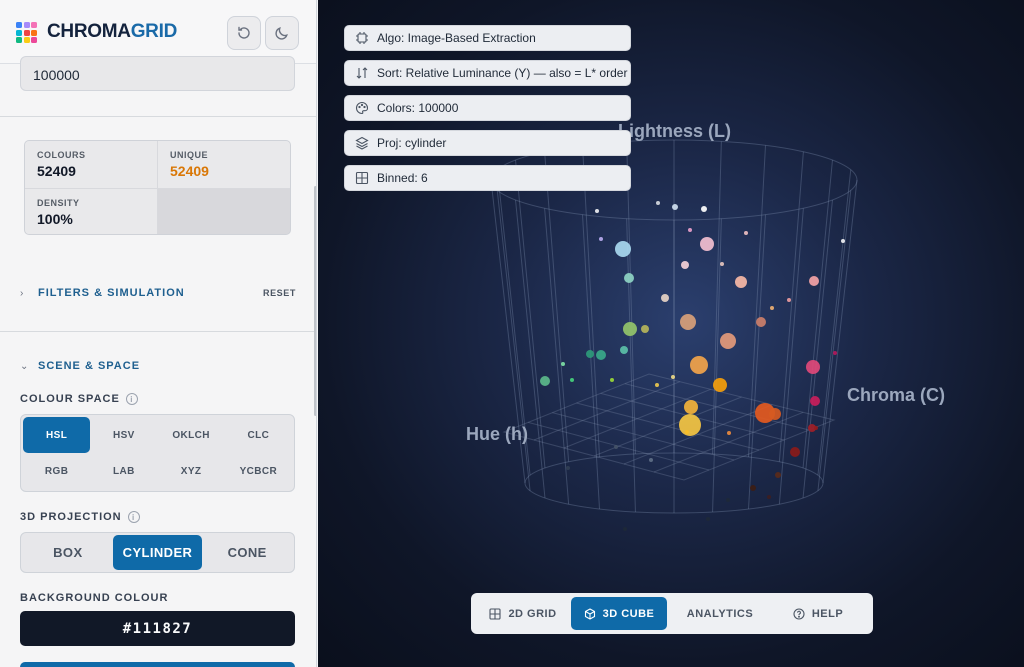 The height and width of the screenshot is (667, 1024). What do you see at coordinates (112, 32) in the screenshot?
I see `brand-title: CHROMAGRID` at bounding box center [112, 32].